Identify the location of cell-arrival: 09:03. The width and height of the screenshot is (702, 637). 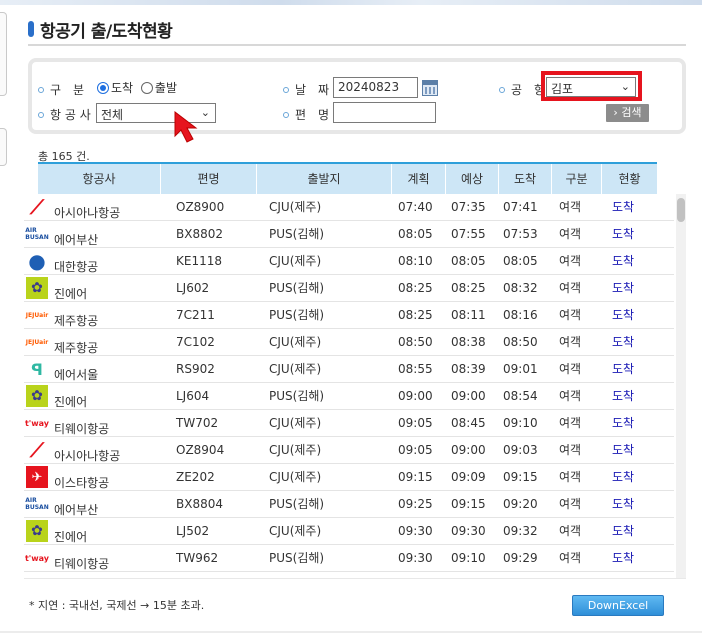
(520, 450).